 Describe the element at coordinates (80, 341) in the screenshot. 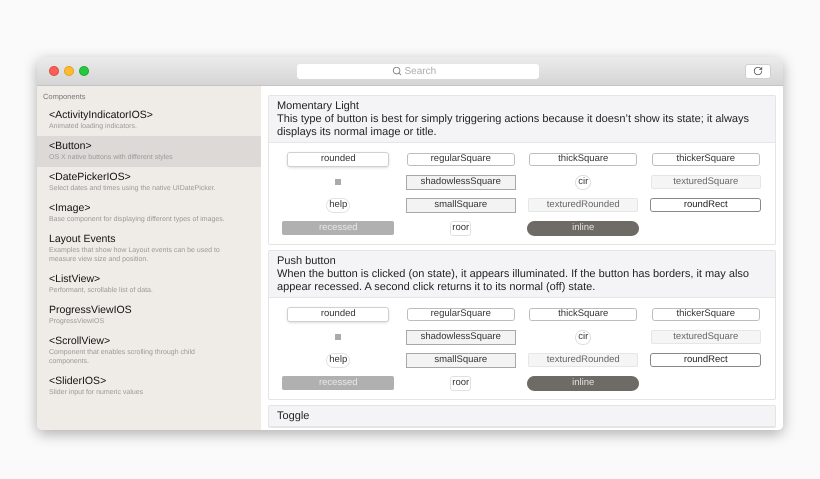

I see `item-title: <ScrollView>` at that location.